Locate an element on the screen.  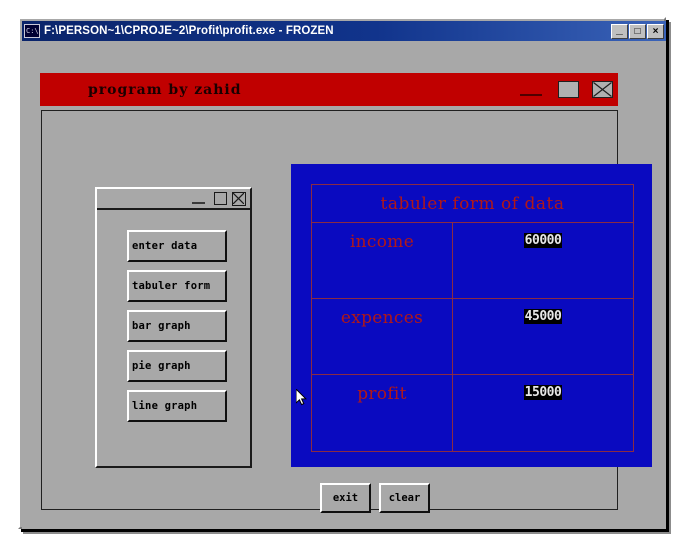
table-row: profit 15000 is located at coordinates (472, 413).